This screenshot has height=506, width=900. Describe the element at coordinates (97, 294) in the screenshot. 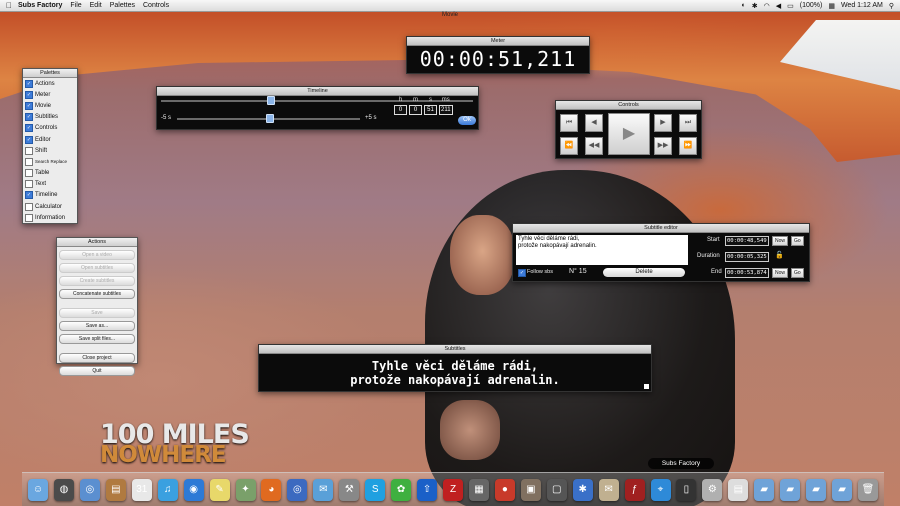

I see `concatenate-subtitles-button: Concatenate subtitles` at that location.